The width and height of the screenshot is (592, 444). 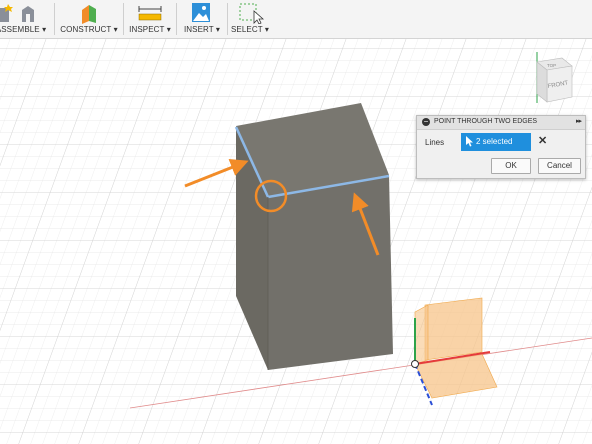 I want to click on insert-icons, so click(x=202, y=13).